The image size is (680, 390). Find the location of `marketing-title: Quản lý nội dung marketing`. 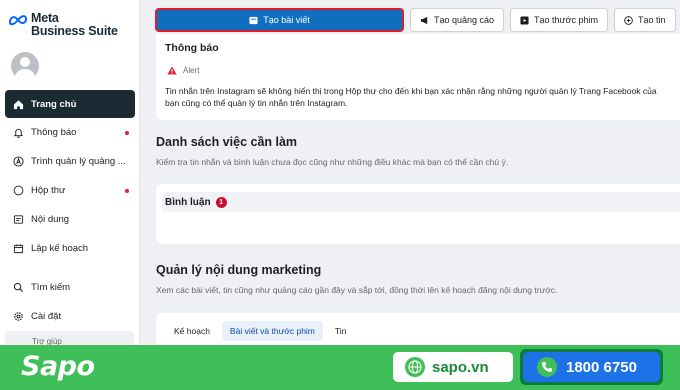

marketing-title: Quản lý nội dung marketing is located at coordinates (239, 270).